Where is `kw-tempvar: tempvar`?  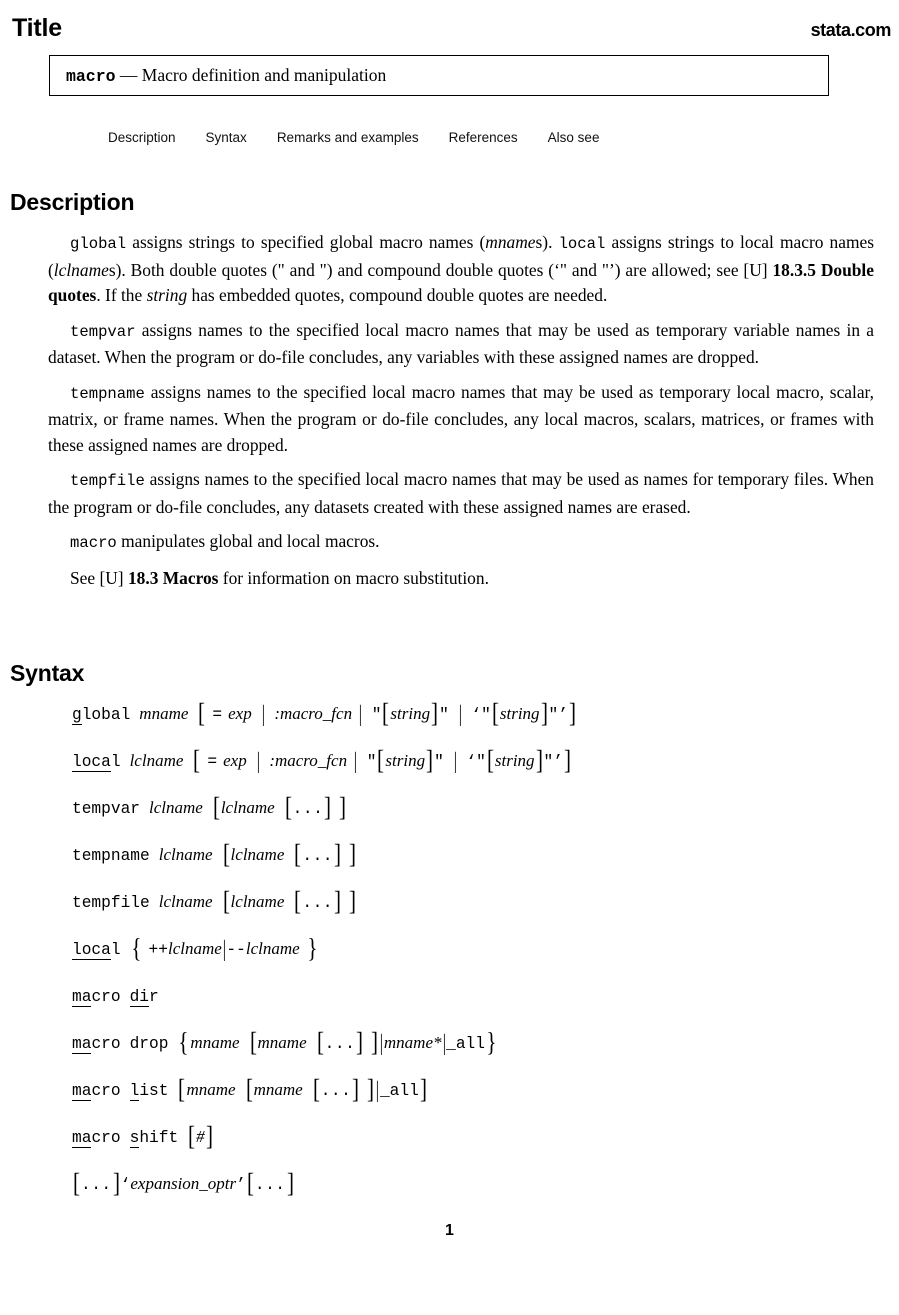 kw-tempvar: tempvar is located at coordinates (103, 331).